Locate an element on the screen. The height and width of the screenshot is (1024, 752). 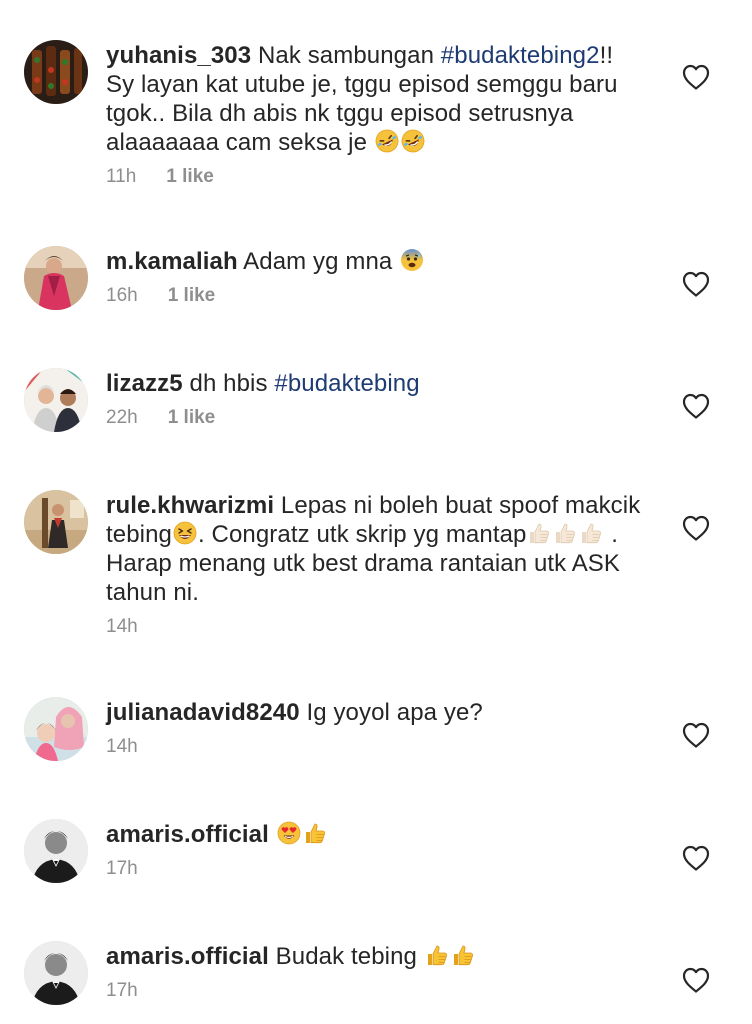
comment-message: Nak sambungan is located at coordinates (346, 55).